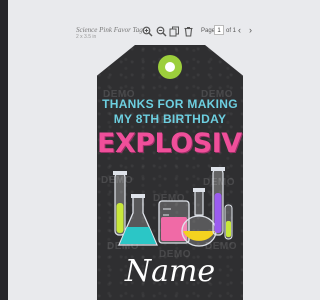 This screenshot has height=300, width=320. What do you see at coordinates (109, 30) in the screenshot?
I see `document-title: Science Pink Favor Tag` at bounding box center [109, 30].